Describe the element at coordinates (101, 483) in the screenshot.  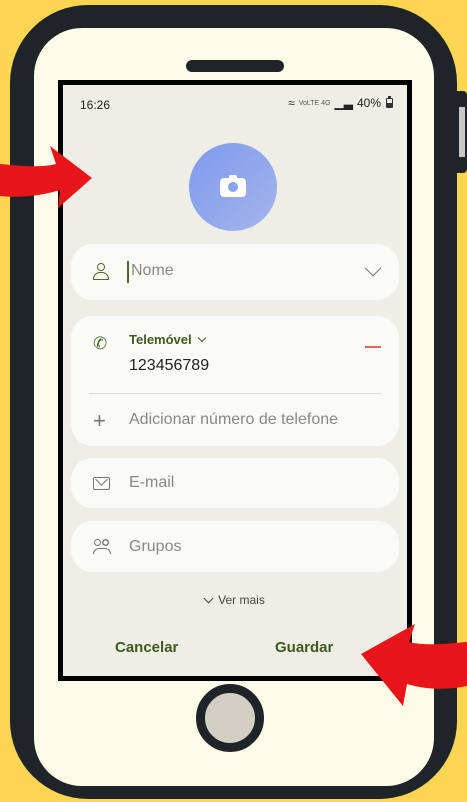
I see `mail-icon` at that location.